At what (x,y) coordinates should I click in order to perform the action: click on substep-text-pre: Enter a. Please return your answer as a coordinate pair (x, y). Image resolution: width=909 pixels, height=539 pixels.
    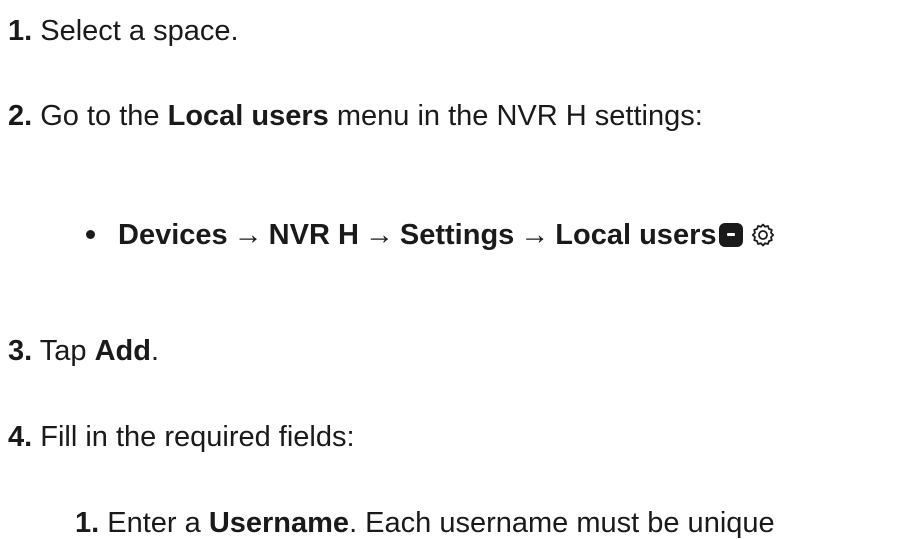
    Looking at the image, I should click on (154, 523).